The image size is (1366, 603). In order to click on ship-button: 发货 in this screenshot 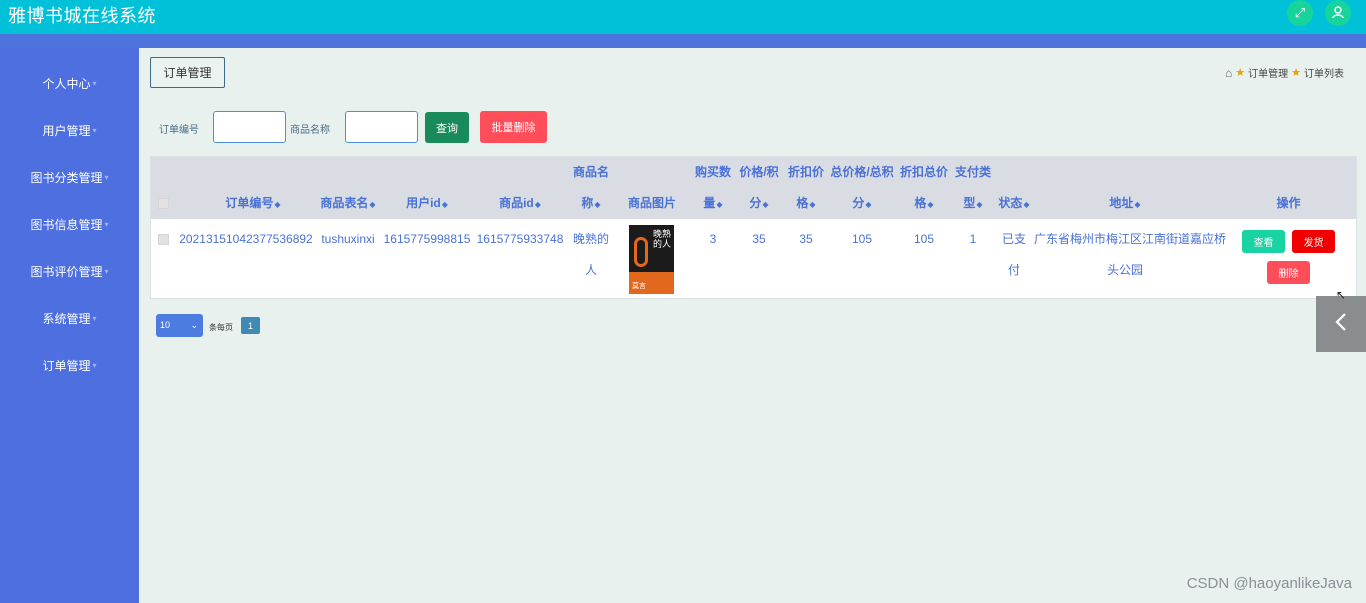, I will do `click(1313, 241)`.